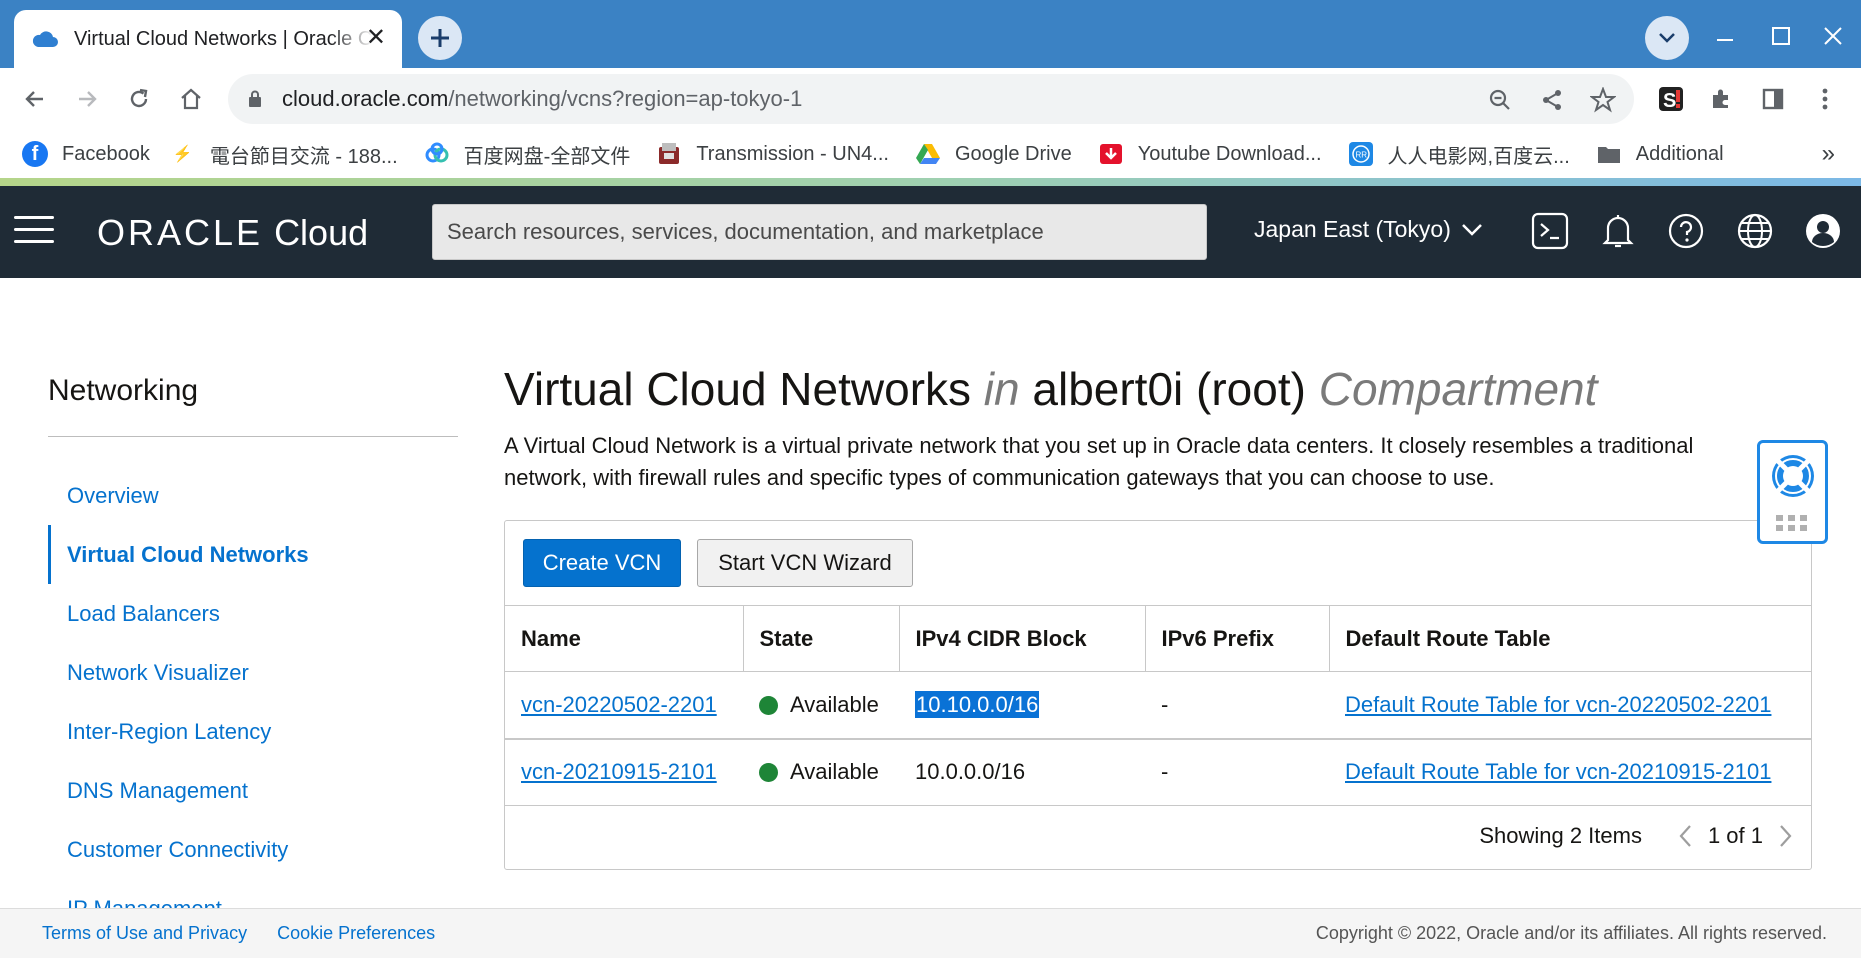 This screenshot has width=1861, height=958. I want to click on column-header-ipv4: IPv4 CIDR Block, so click(1022, 638).